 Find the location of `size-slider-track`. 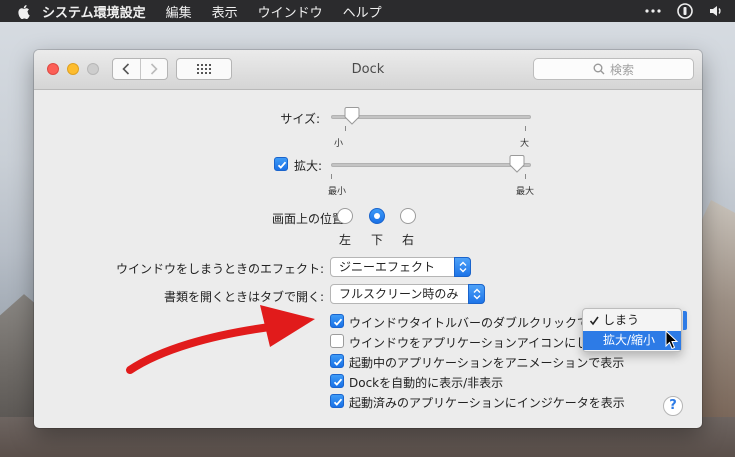

size-slider-track is located at coordinates (431, 117).